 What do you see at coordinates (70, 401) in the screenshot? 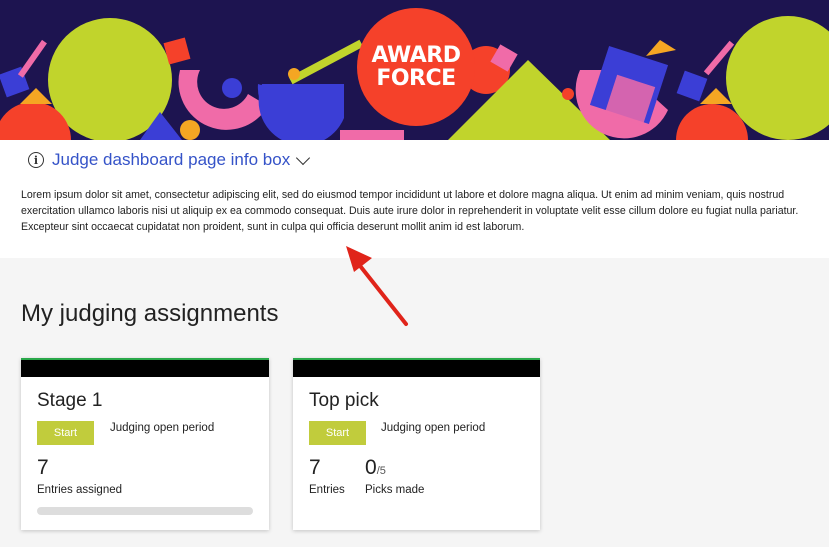
I see `card-title: Stage 1` at bounding box center [70, 401].